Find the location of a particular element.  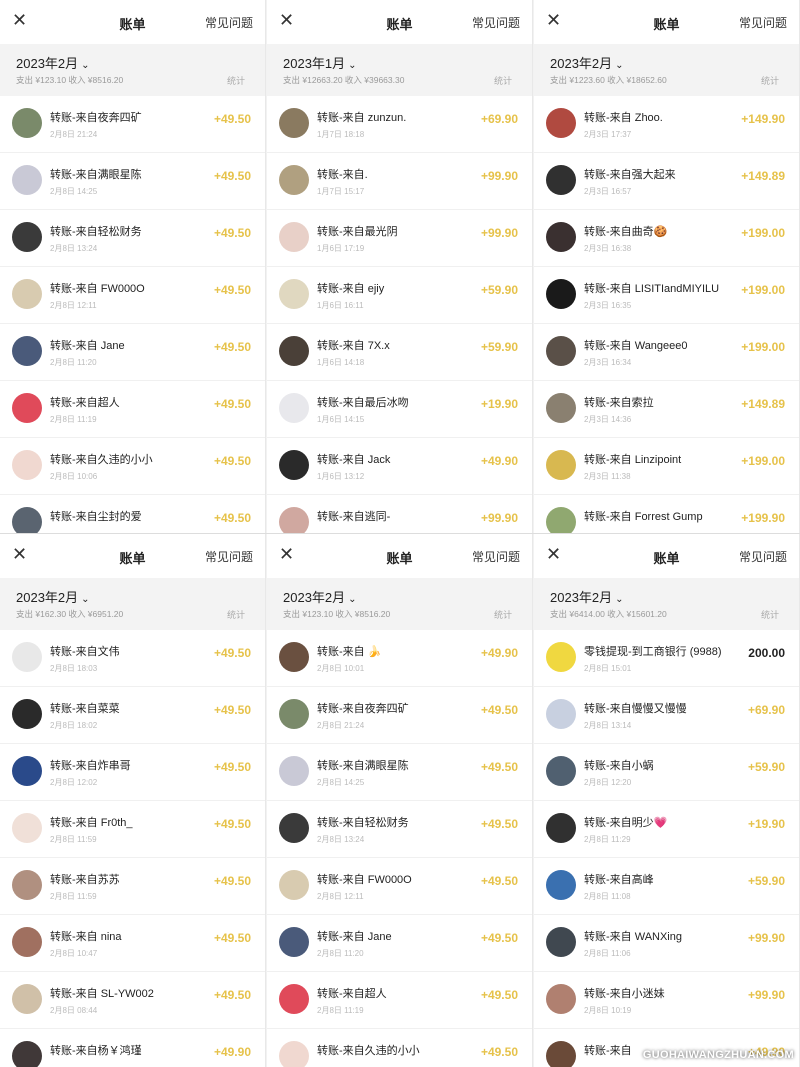

transaction-title: 转账-来自苏苏 is located at coordinates (85, 880).